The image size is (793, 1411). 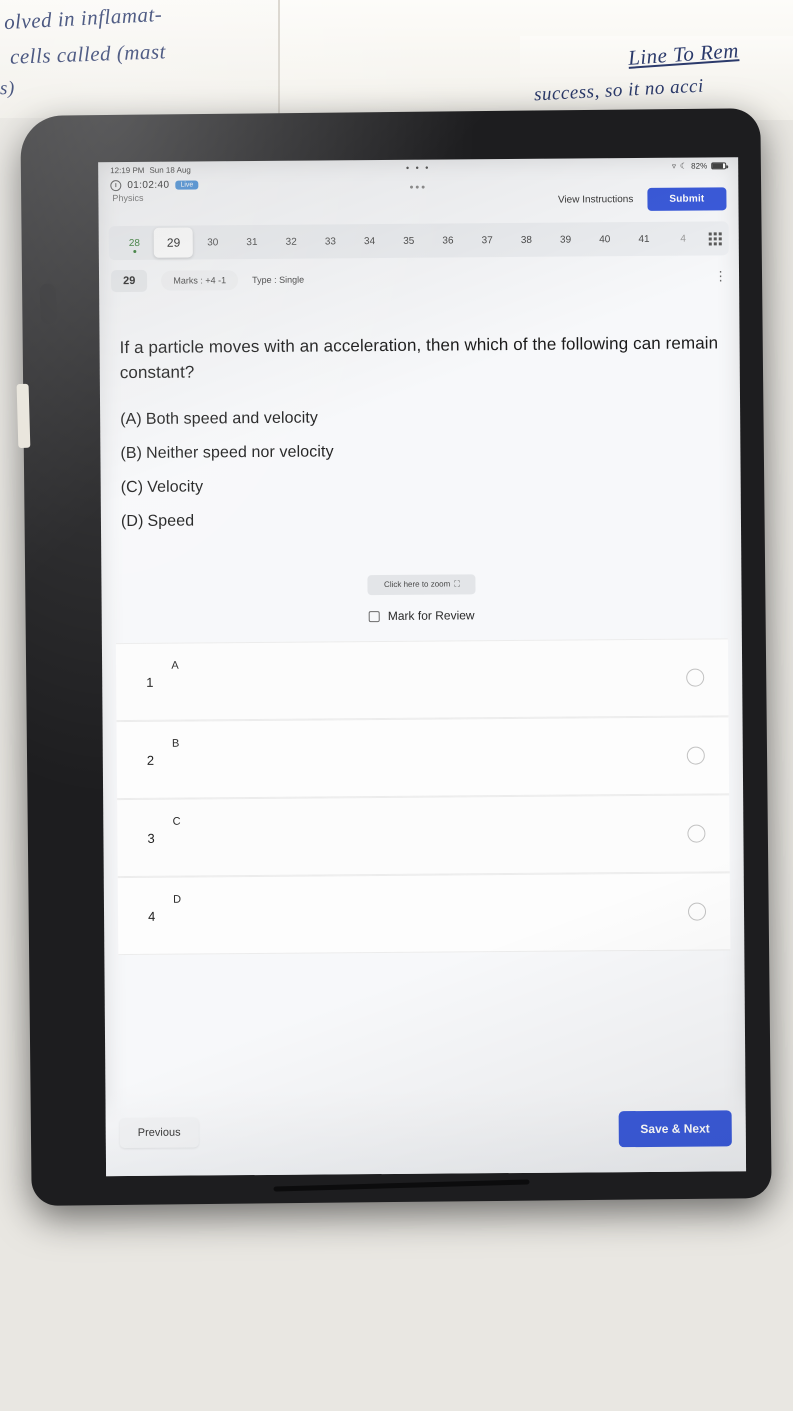 I want to click on zoom-button-label: Click here to zoom, so click(x=417, y=584).